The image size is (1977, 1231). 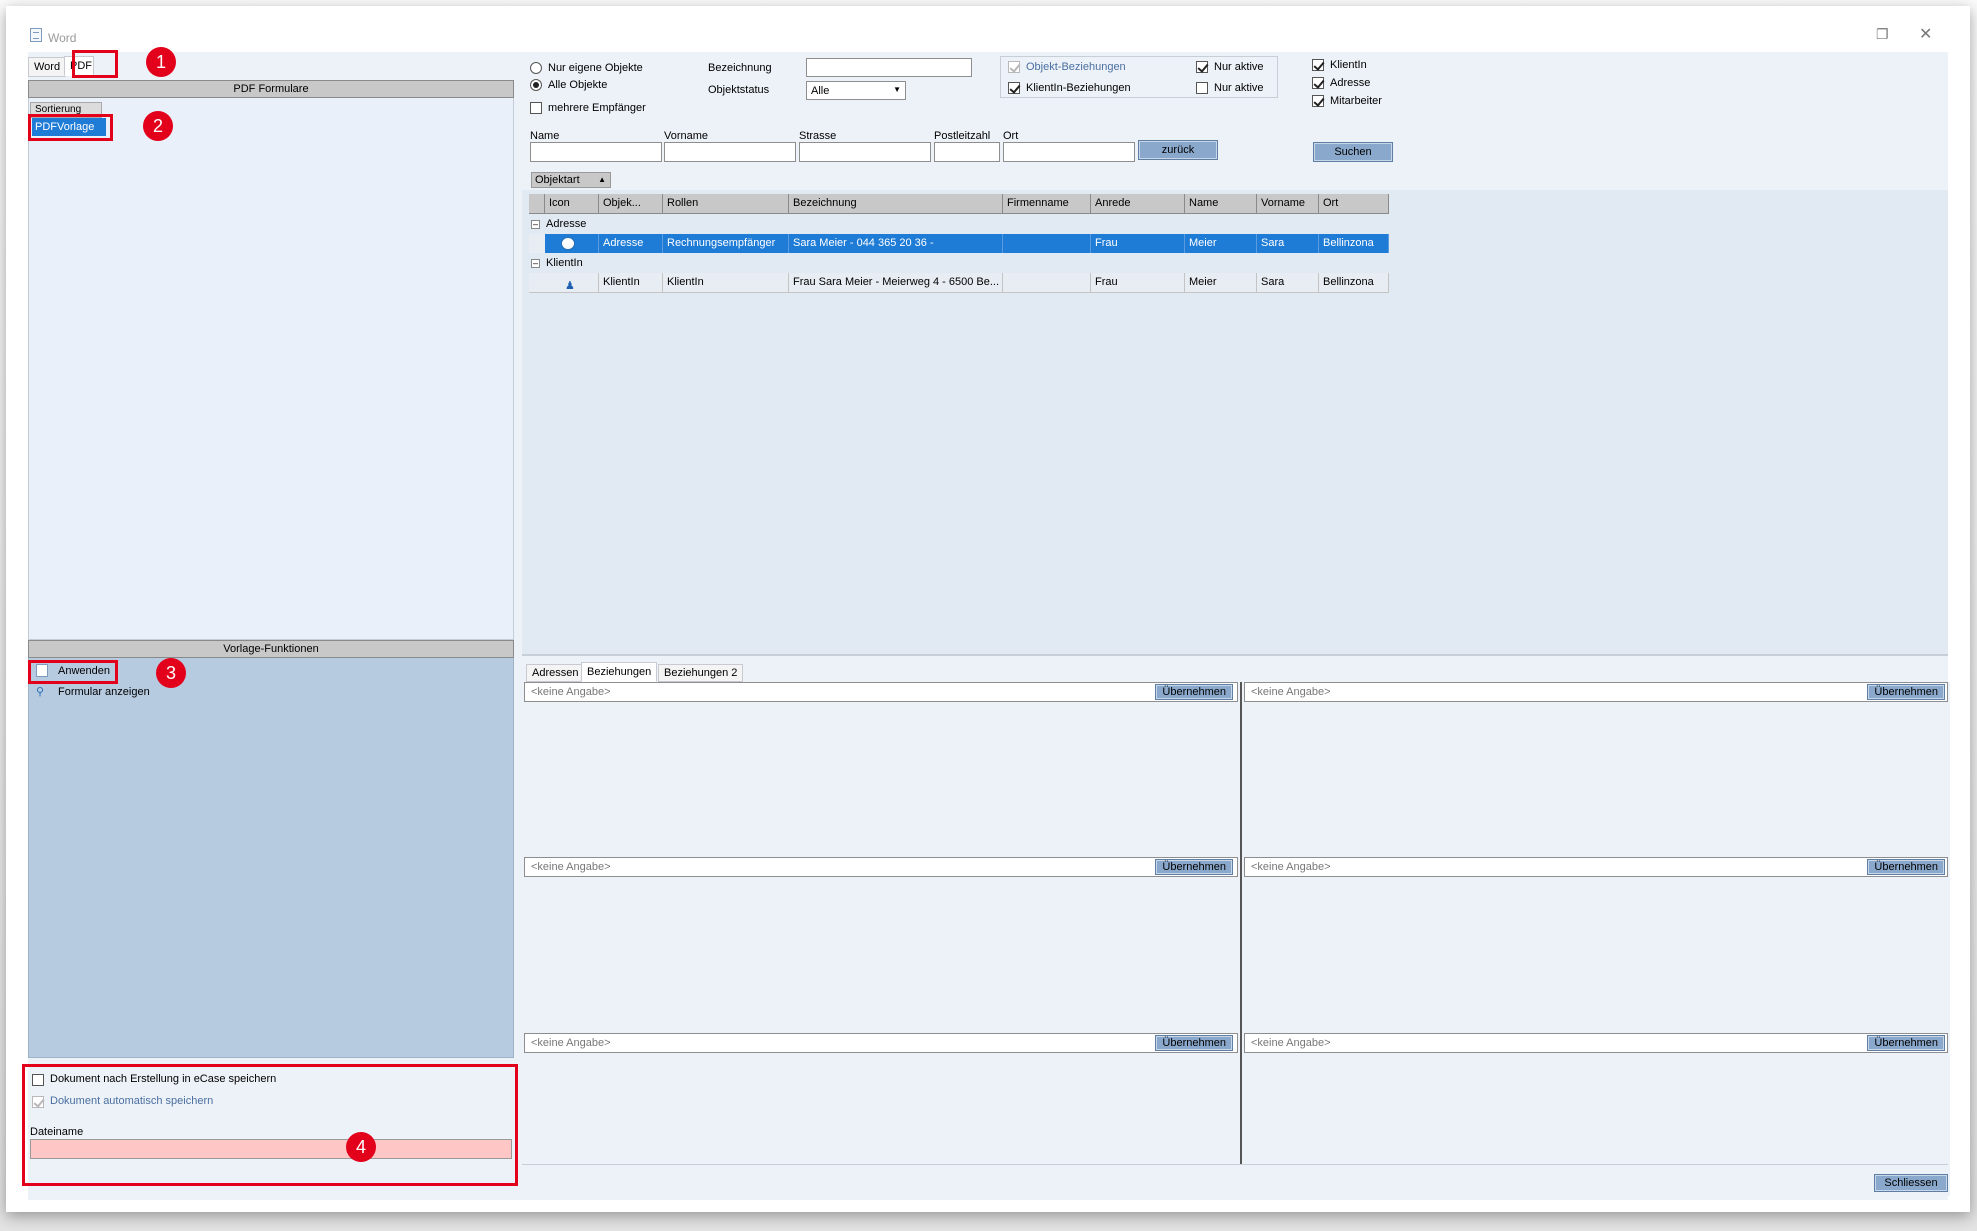 I want to click on relation-slot-4: <keine Angabe> Übernehmen, so click(x=1596, y=867).